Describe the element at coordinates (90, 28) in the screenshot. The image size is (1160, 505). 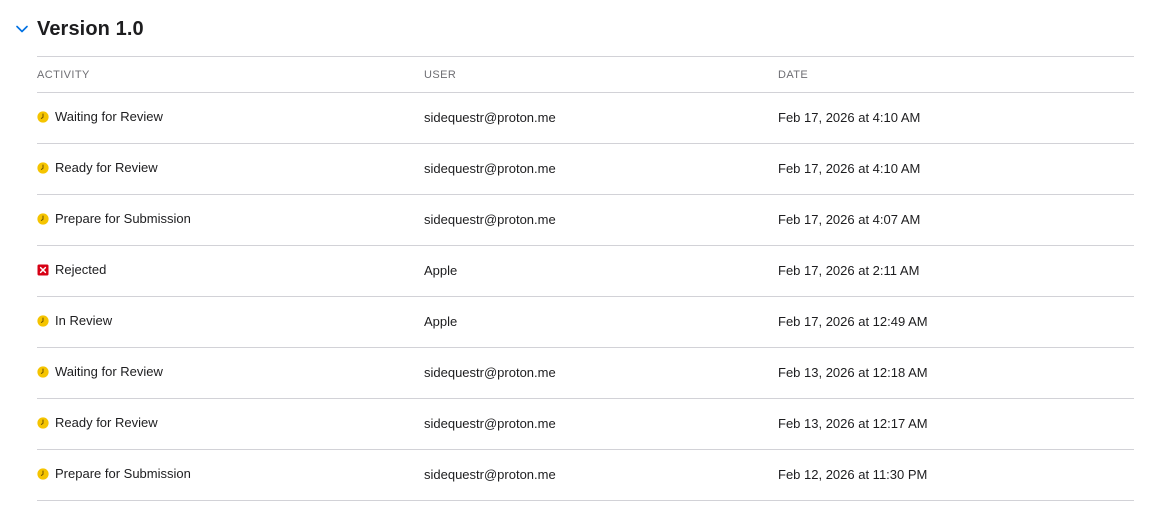
I see `section-title: Version 1.0` at that location.